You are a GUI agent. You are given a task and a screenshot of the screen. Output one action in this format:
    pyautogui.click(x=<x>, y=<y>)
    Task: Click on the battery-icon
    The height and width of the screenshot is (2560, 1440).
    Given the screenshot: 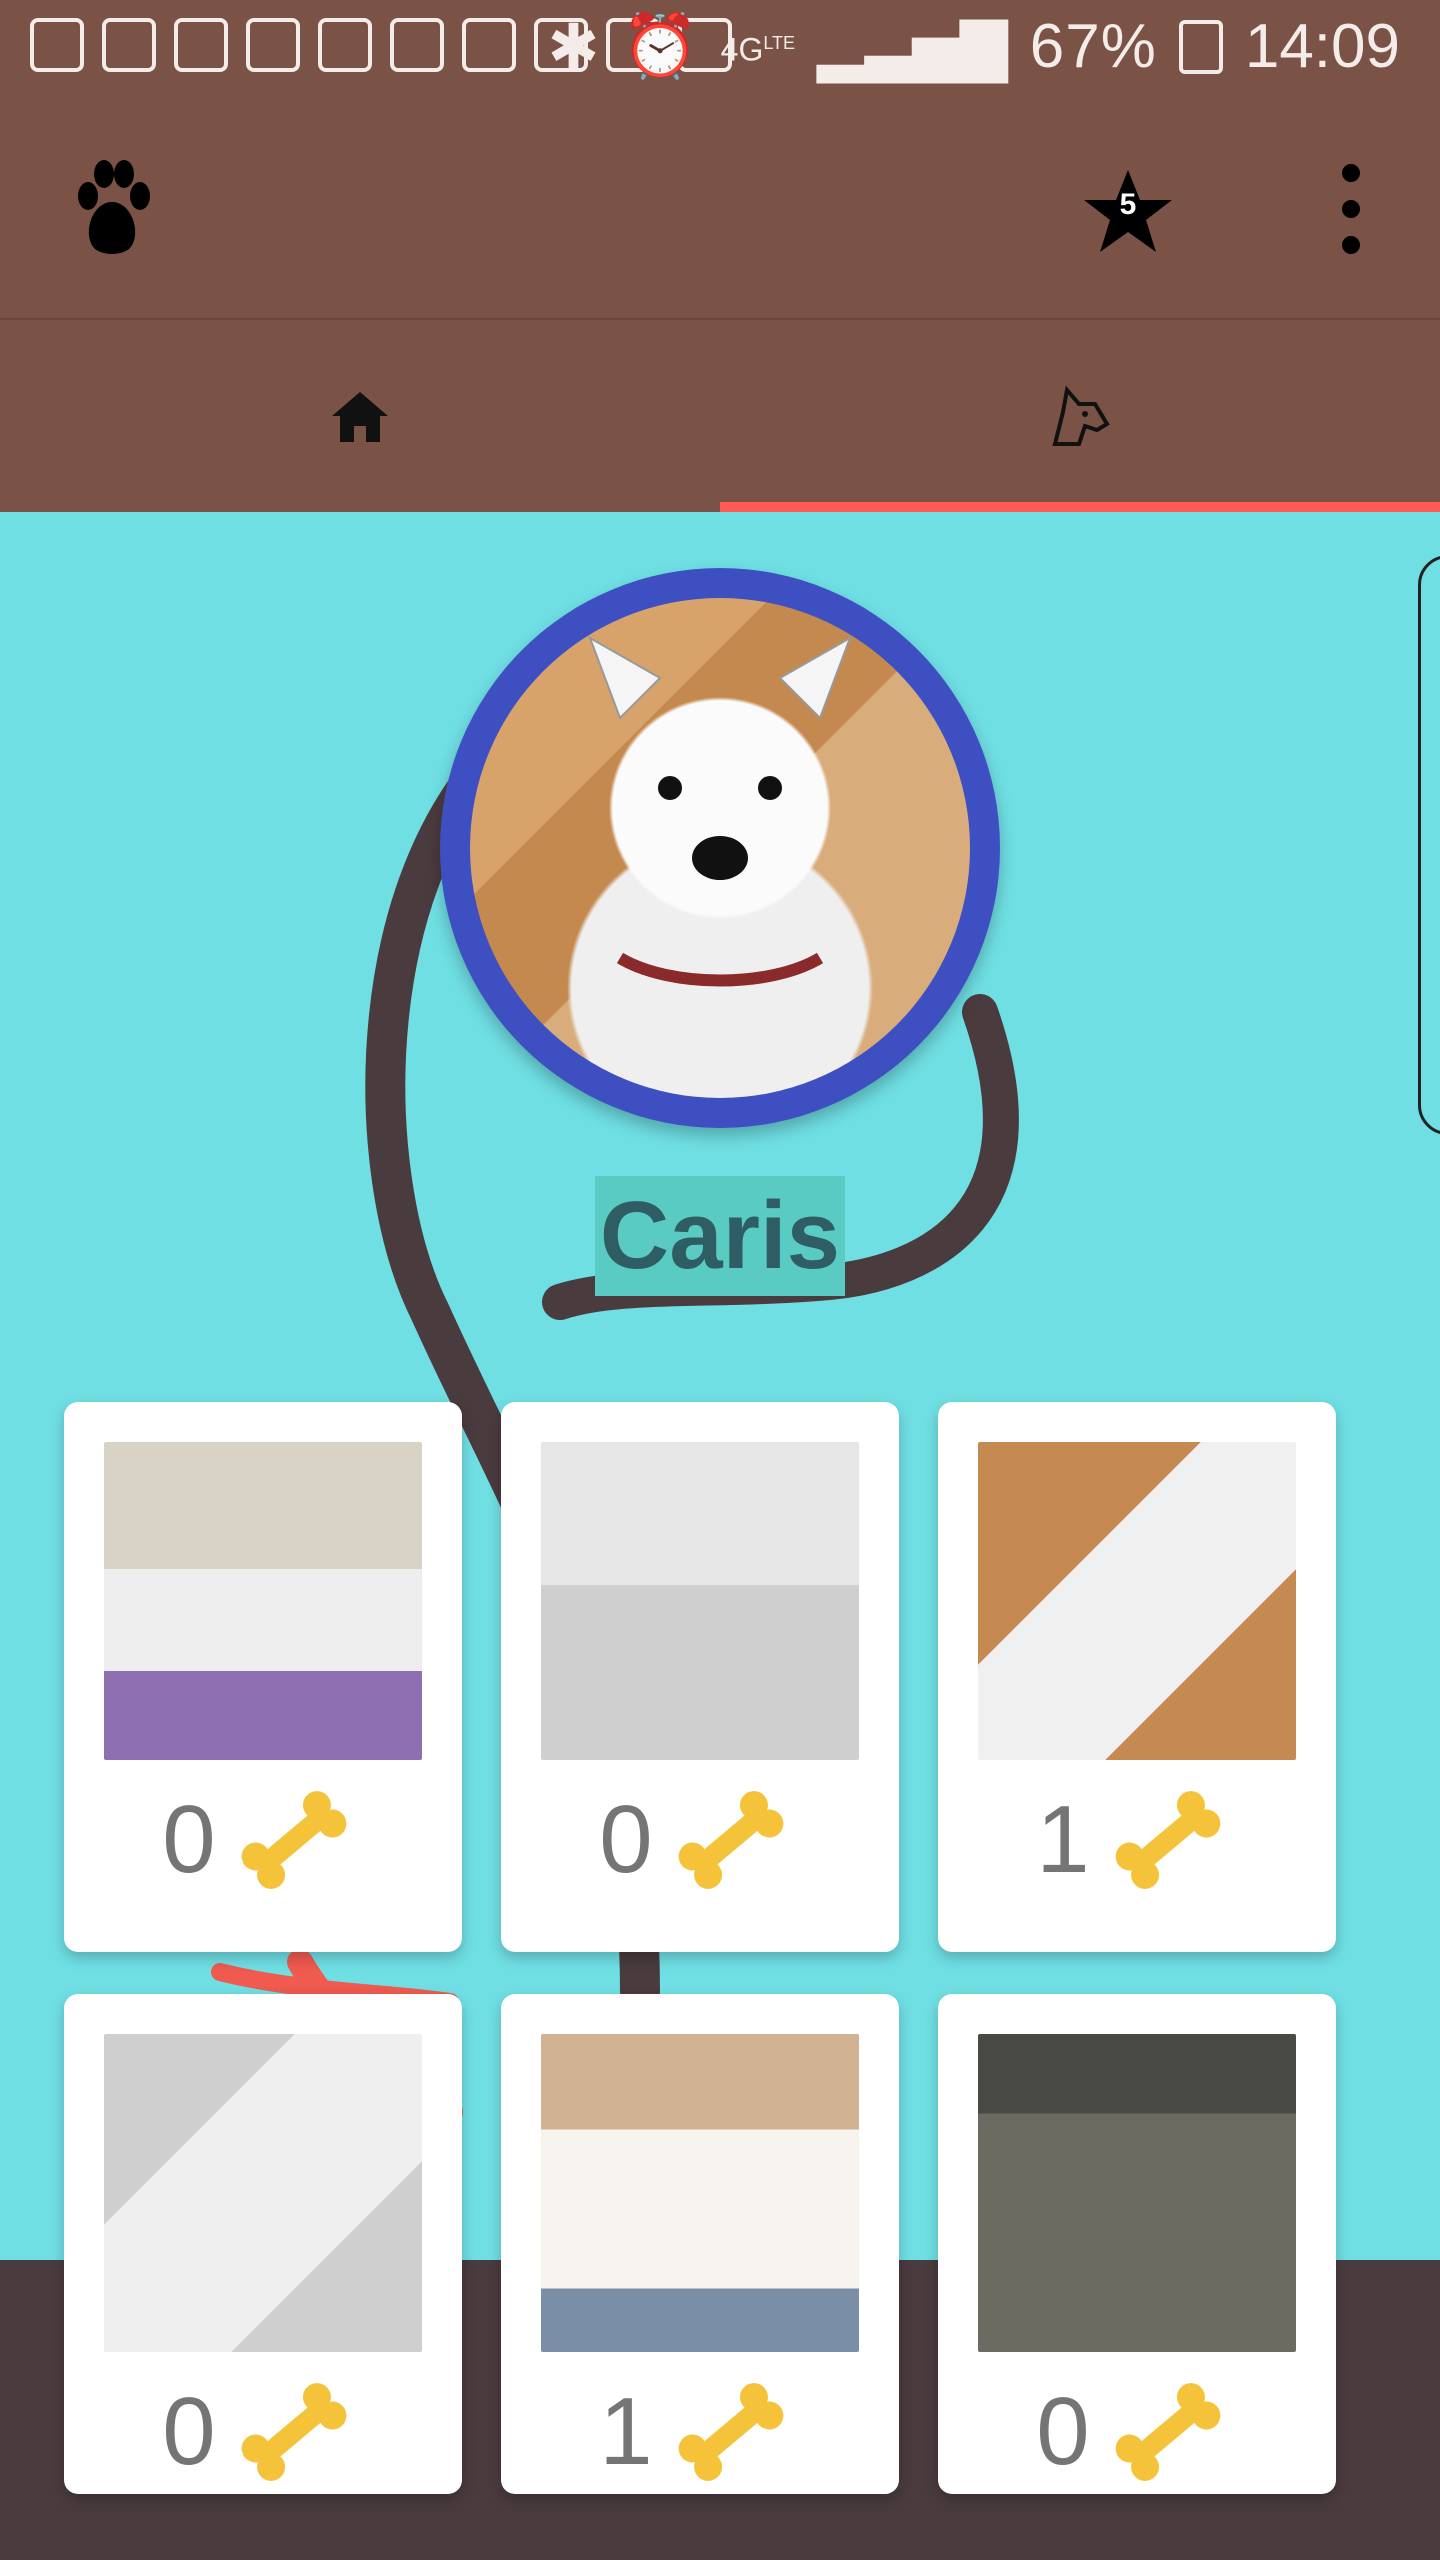 What is the action you would take?
    pyautogui.click(x=1200, y=46)
    